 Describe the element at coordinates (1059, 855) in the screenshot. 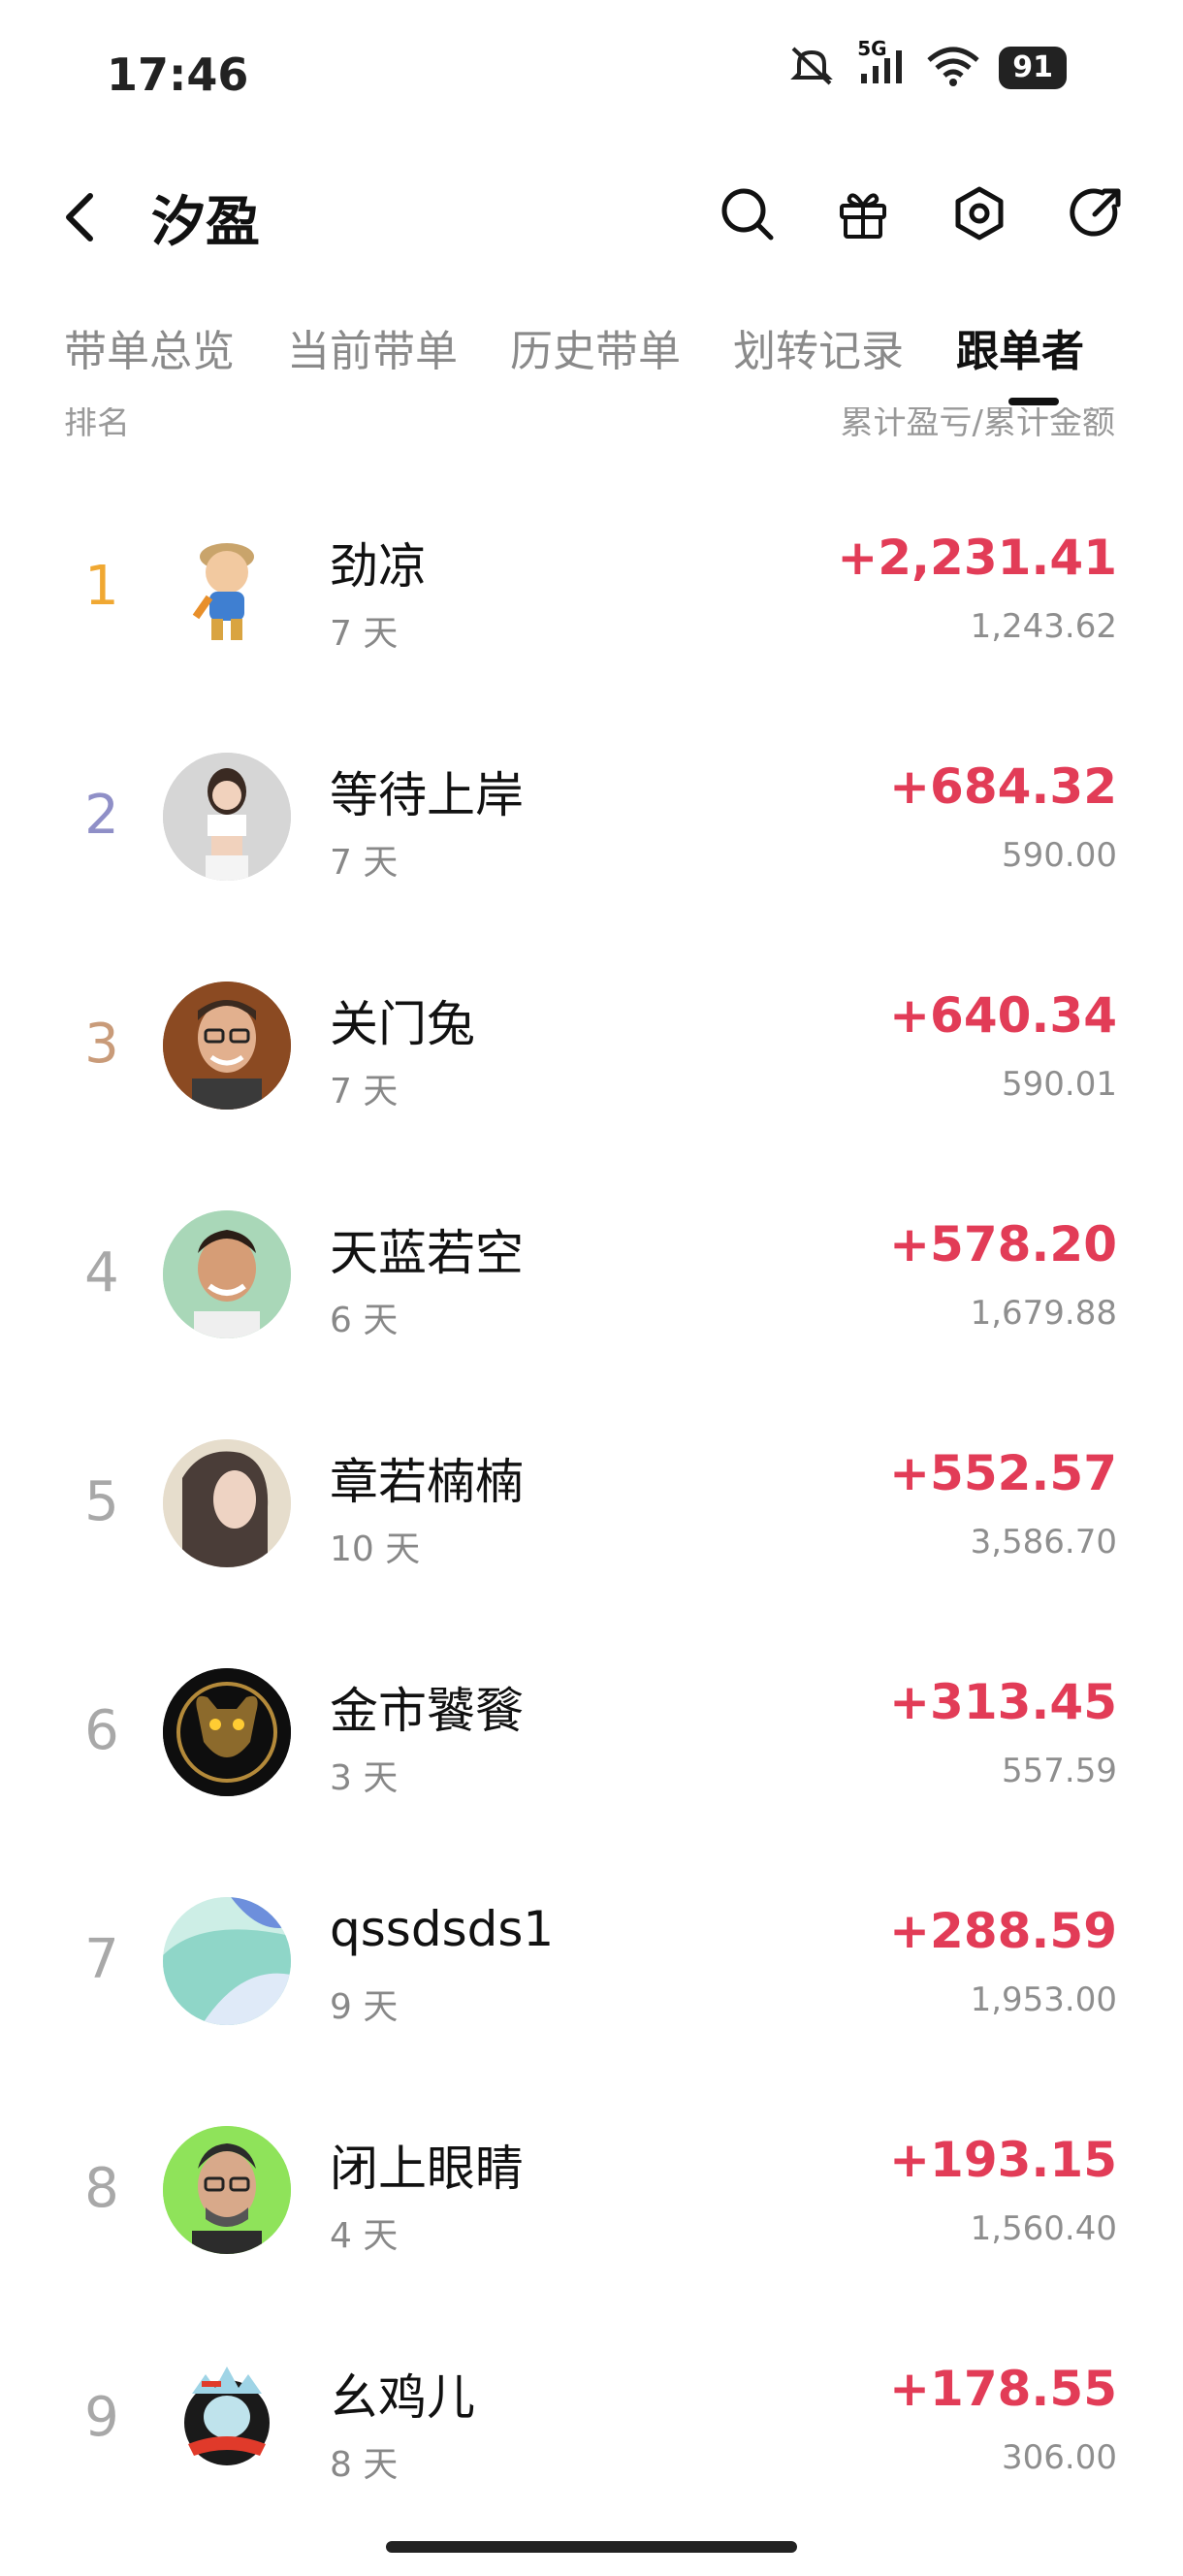

I see `cumulative-amount: 590.00` at that location.